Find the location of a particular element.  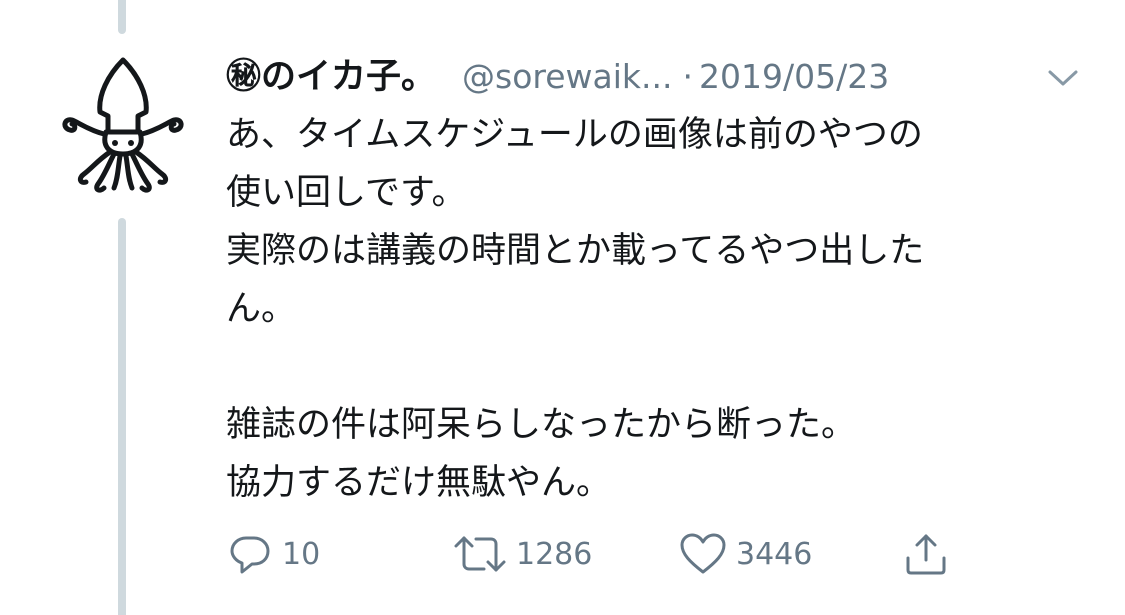

retweet-count: 1286 is located at coordinates (554, 554).